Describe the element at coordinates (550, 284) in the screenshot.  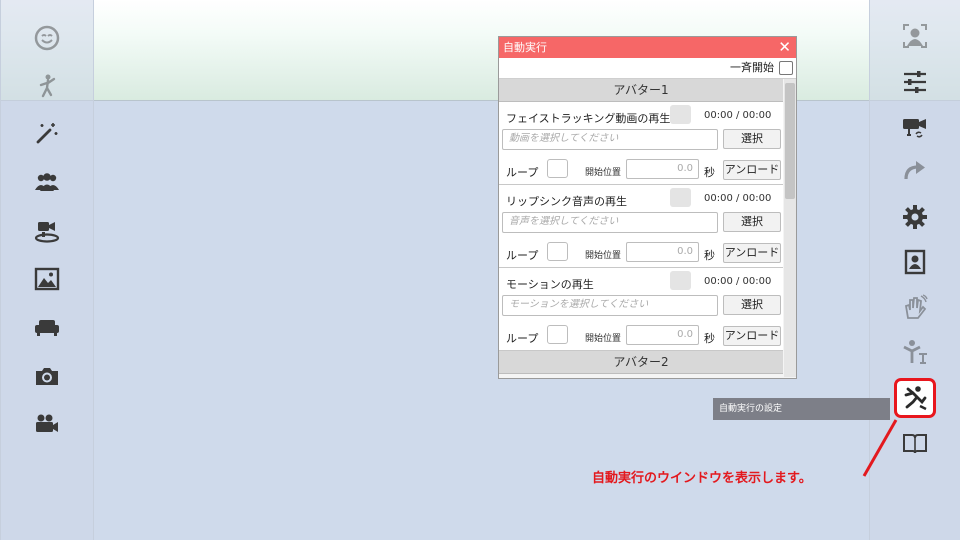
I see `section-title: モーションの再生` at that location.